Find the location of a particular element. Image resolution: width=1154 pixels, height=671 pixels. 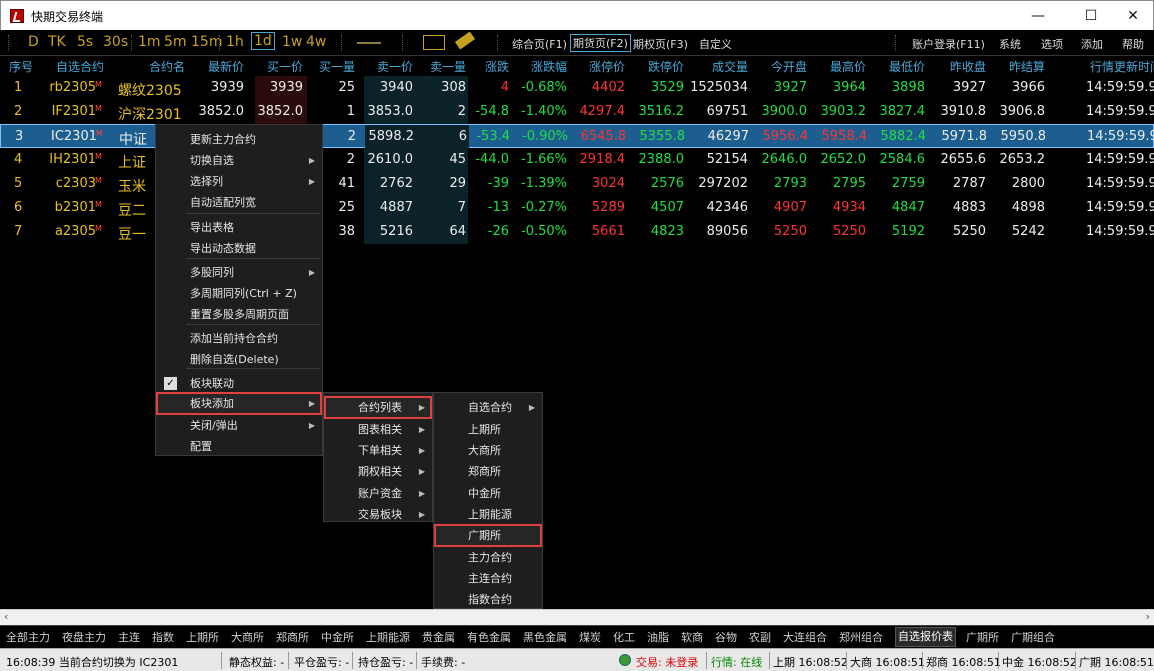

submenu-item: 合约列表 ▶ is located at coordinates (378, 407).